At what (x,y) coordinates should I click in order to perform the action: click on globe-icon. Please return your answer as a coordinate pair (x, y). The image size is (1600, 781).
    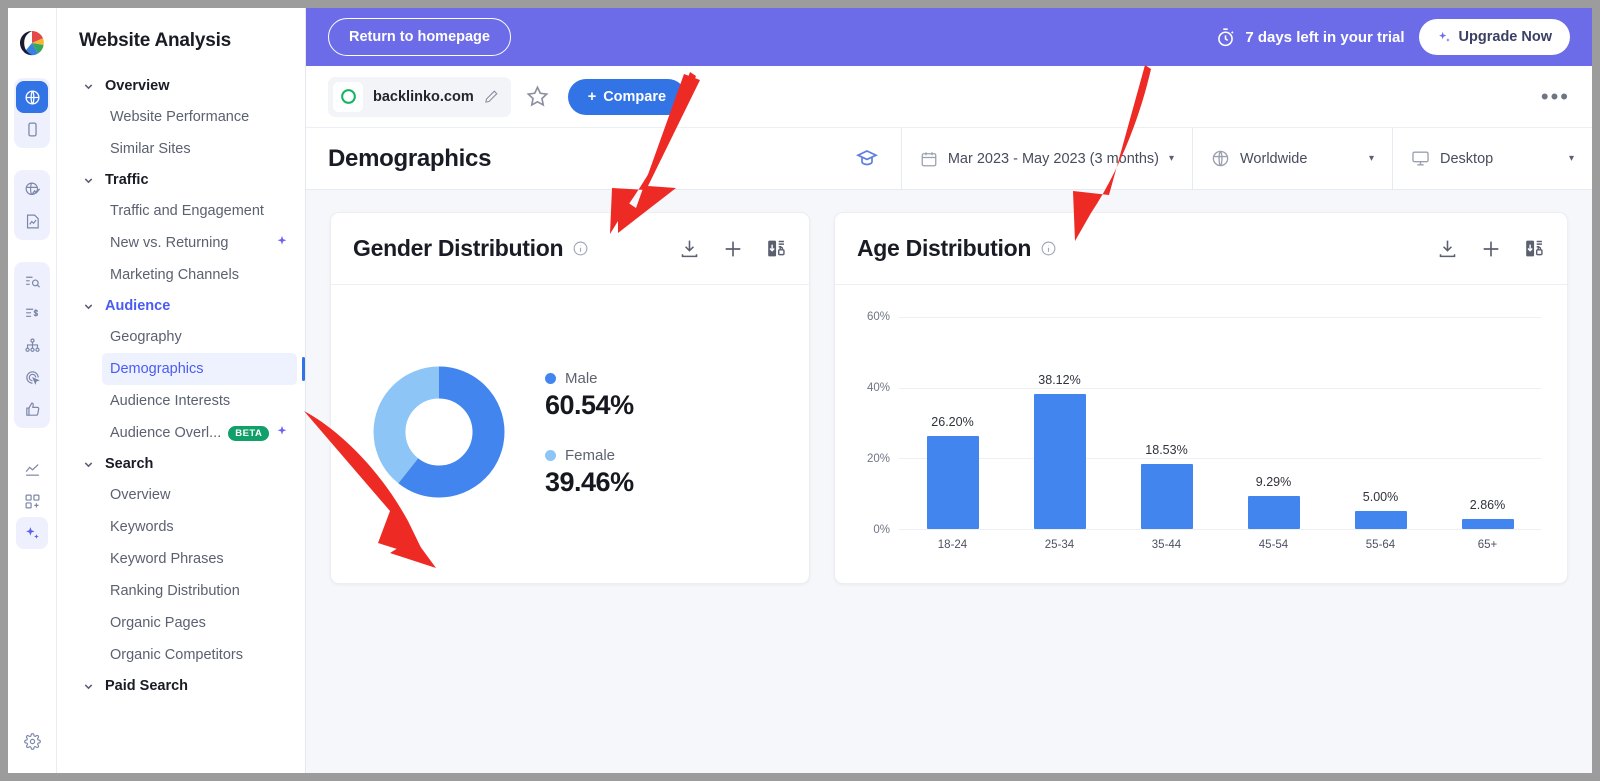
    Looking at the image, I should click on (32, 97).